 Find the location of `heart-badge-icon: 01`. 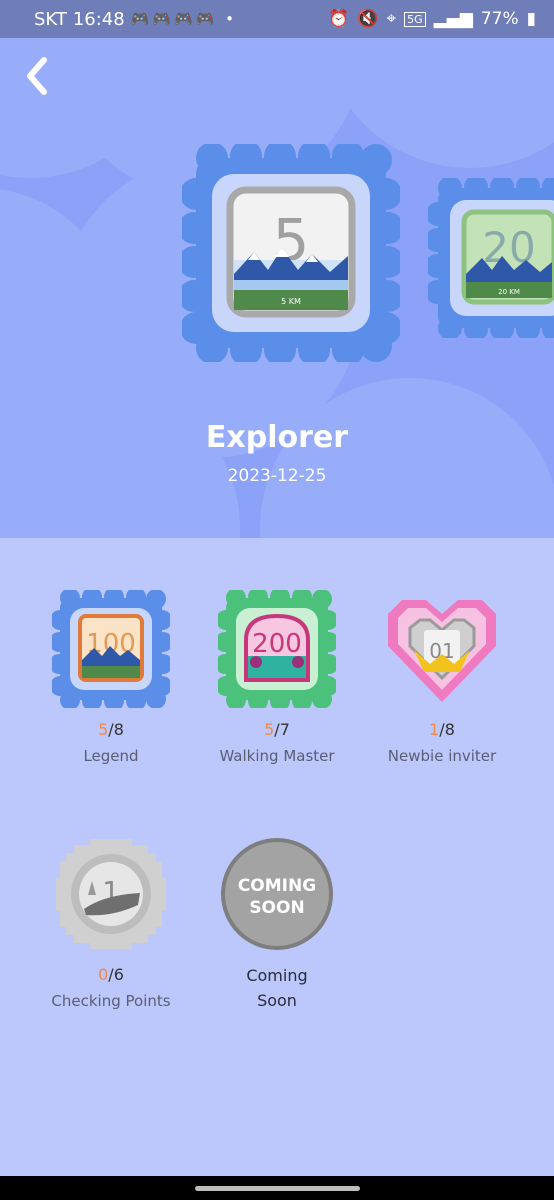

heart-badge-icon: 01 is located at coordinates (442, 651).